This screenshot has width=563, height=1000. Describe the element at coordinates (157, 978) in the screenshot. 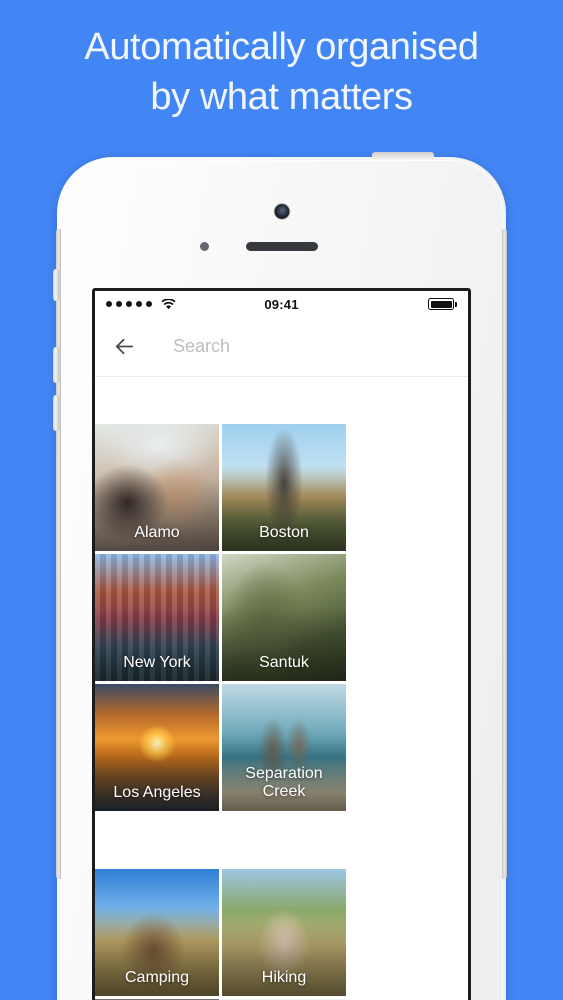

I see `tile-label: Camping` at that location.